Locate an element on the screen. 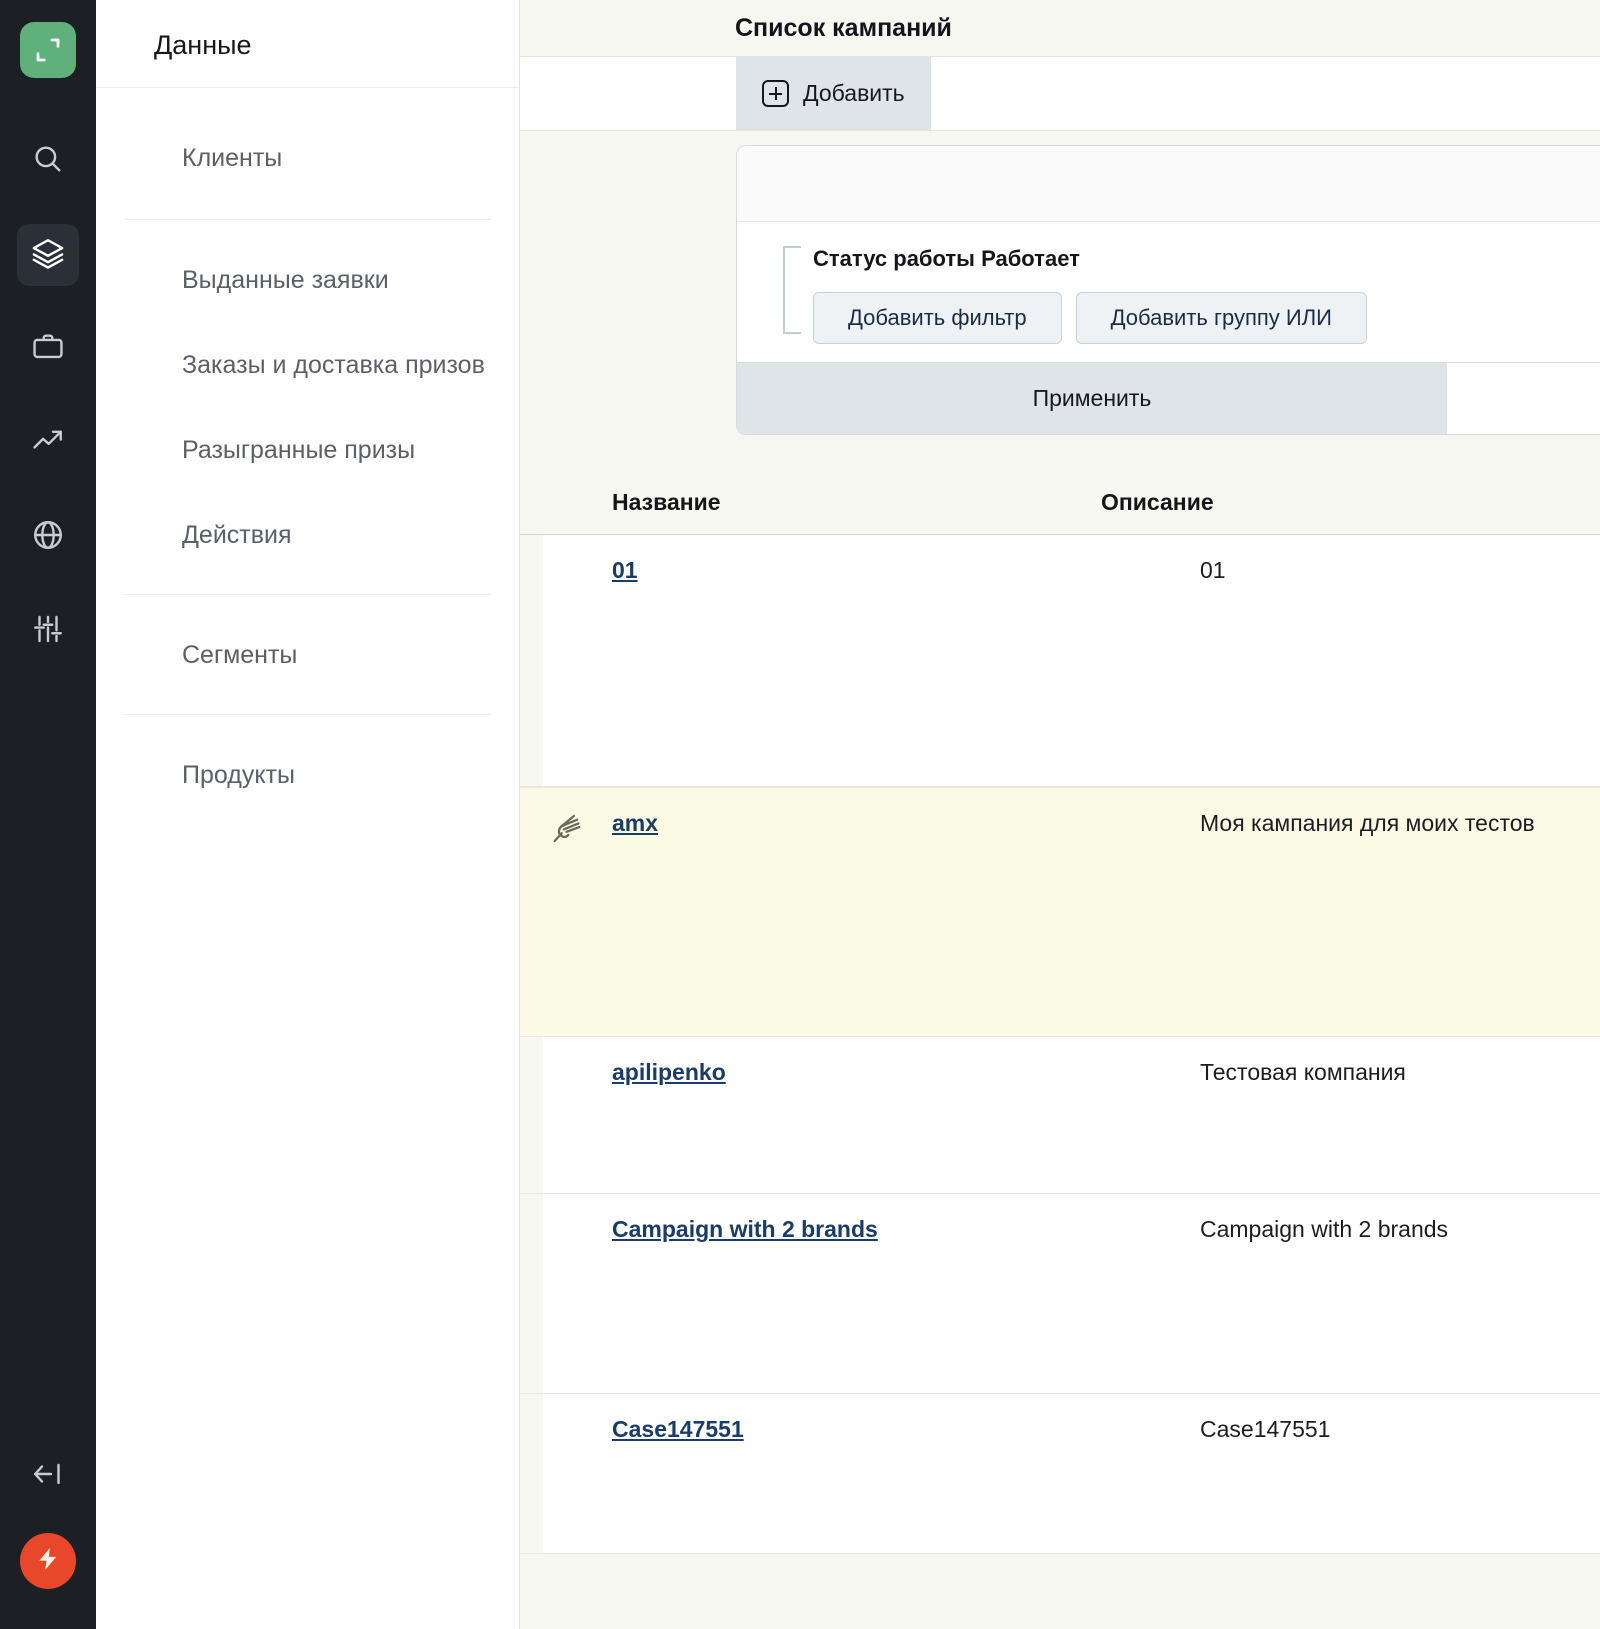 Image resolution: width=1600 pixels, height=1629 pixels. search-icon is located at coordinates (48, 161).